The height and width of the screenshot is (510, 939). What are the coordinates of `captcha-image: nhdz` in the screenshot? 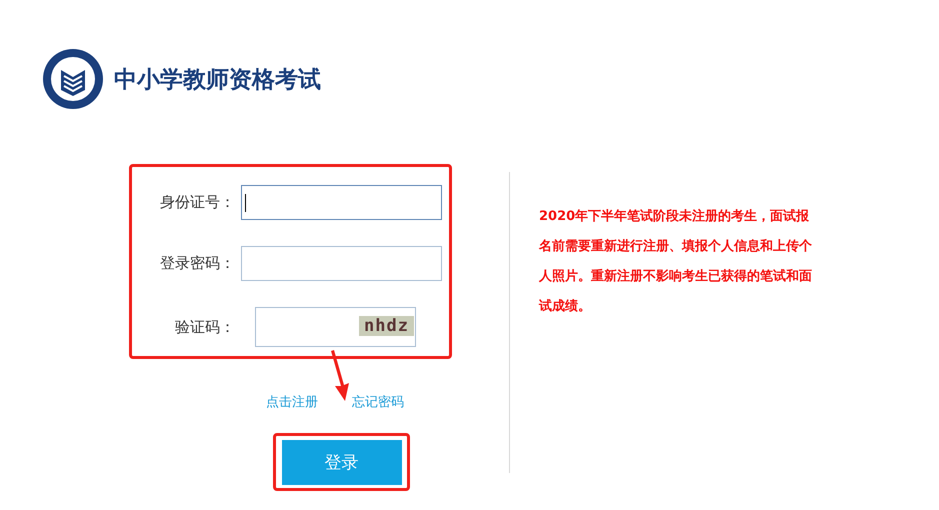 It's located at (386, 326).